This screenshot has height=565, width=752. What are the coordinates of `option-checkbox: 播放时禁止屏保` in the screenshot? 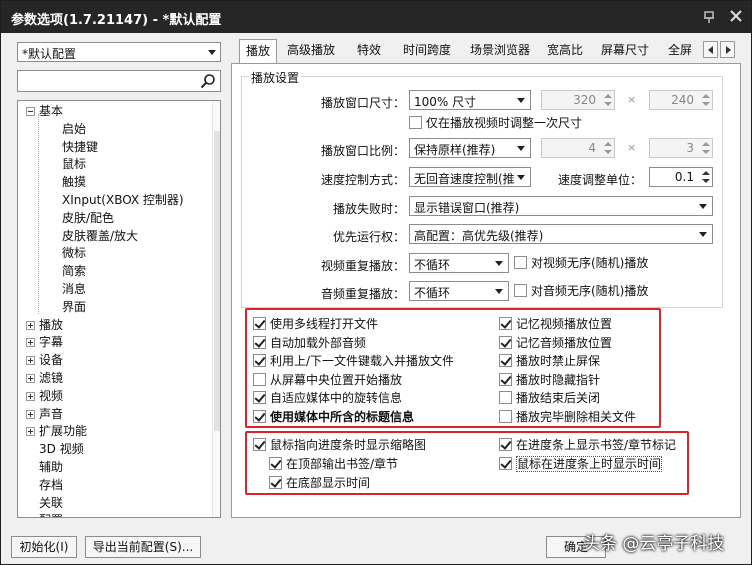 It's located at (549, 361).